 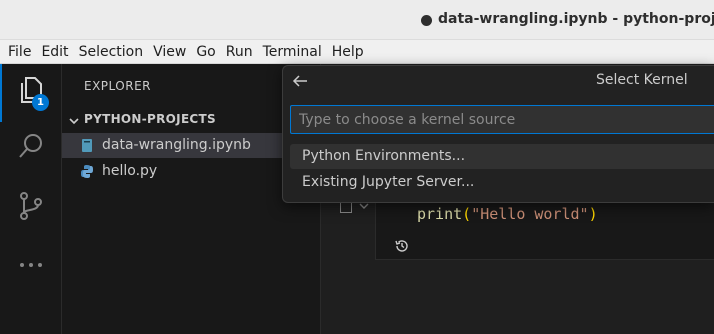 What do you see at coordinates (130, 171) in the screenshot?
I see `file-name: hello.py` at bounding box center [130, 171].